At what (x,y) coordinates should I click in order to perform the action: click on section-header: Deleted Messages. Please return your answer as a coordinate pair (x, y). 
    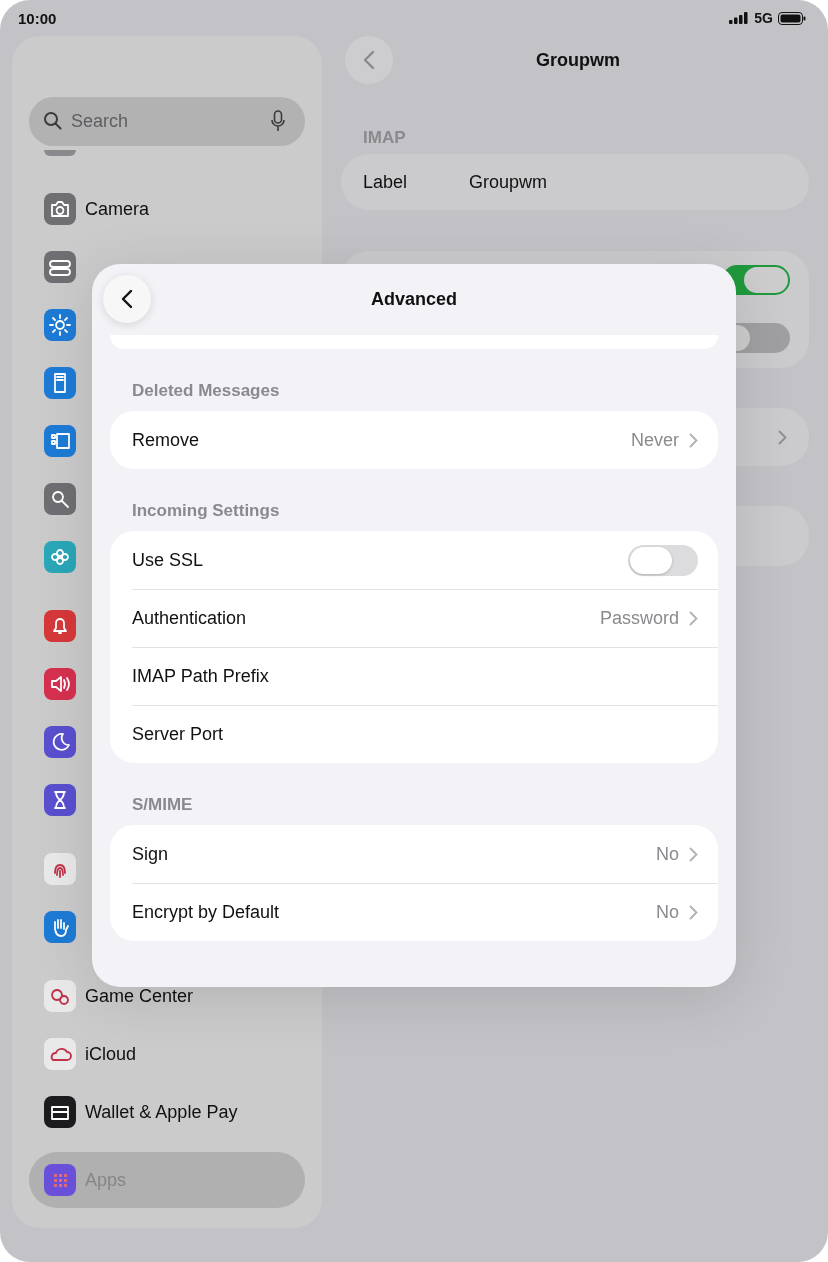
    Looking at the image, I should click on (206, 391).